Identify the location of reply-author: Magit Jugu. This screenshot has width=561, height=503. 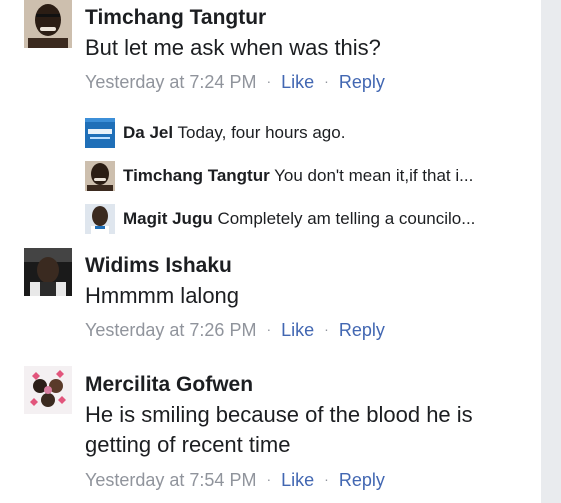
(168, 218).